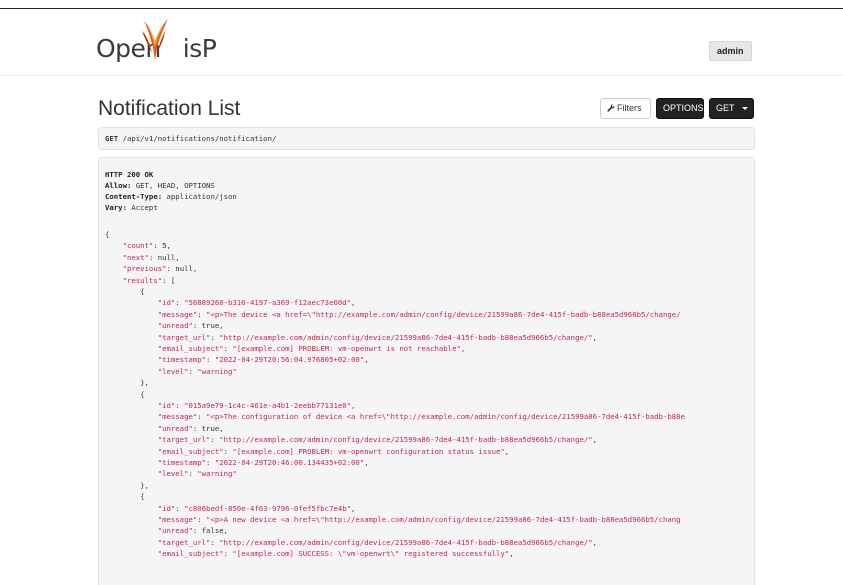  Describe the element at coordinates (129, 174) in the screenshot. I see `response-header-line: HTTP 200 OK` at that location.